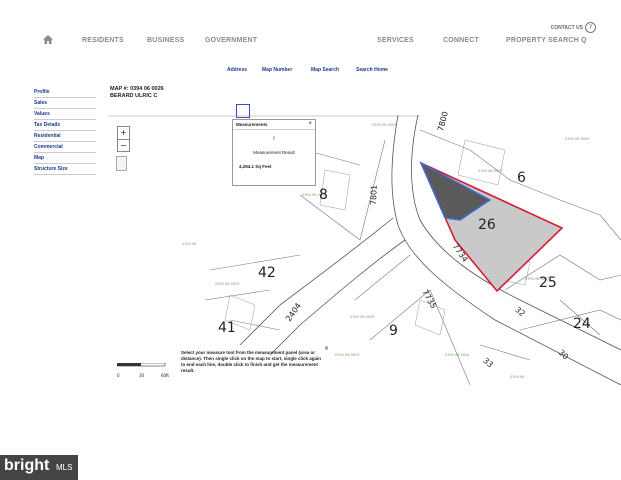 This screenshot has width=621, height=480. Describe the element at coordinates (65, 92) in the screenshot. I see `sidebar-item-profile: Profile` at that location.